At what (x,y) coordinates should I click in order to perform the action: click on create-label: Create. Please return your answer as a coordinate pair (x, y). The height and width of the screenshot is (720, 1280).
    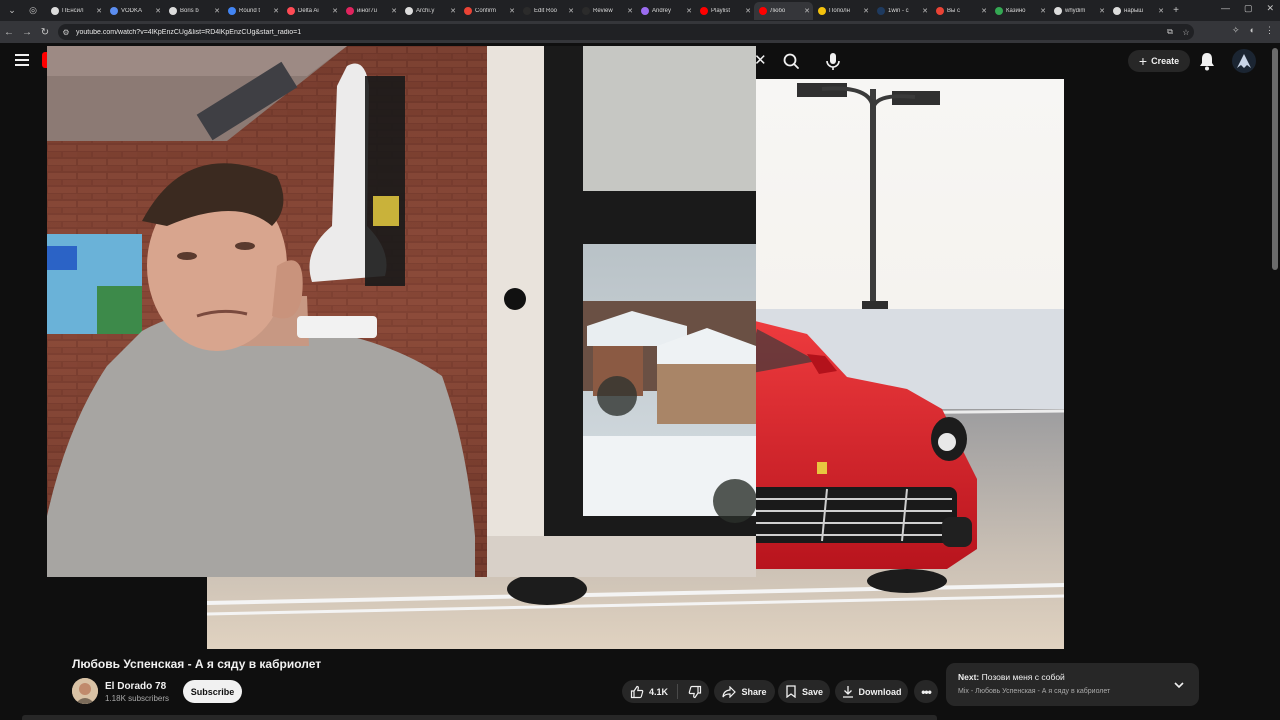
    Looking at the image, I should click on (1165, 61).